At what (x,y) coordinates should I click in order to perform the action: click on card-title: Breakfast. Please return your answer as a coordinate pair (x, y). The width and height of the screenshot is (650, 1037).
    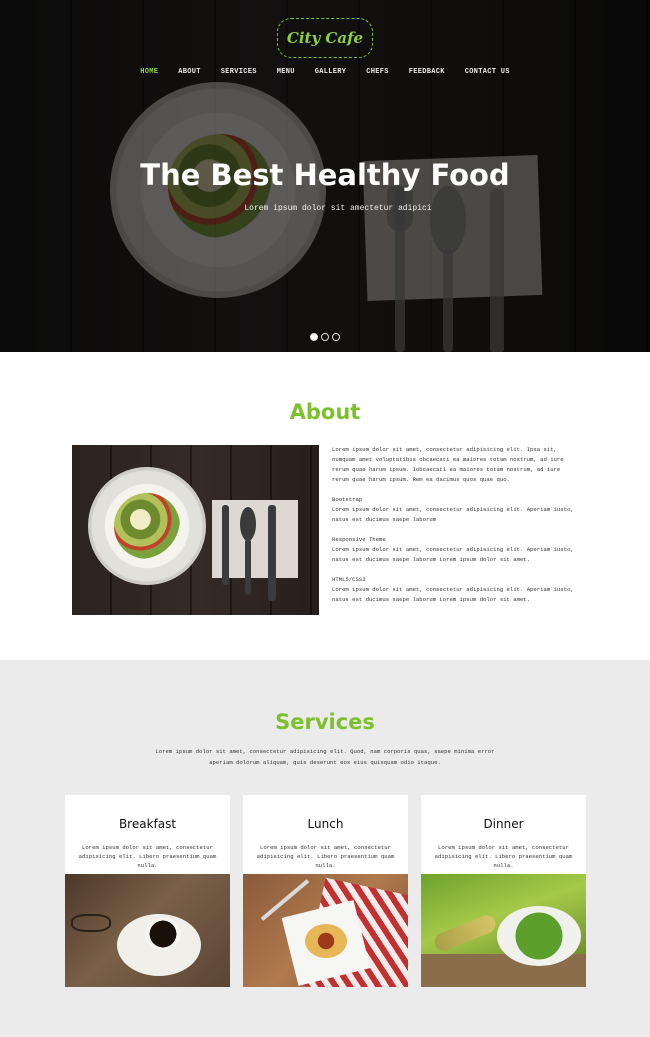
    Looking at the image, I should click on (147, 824).